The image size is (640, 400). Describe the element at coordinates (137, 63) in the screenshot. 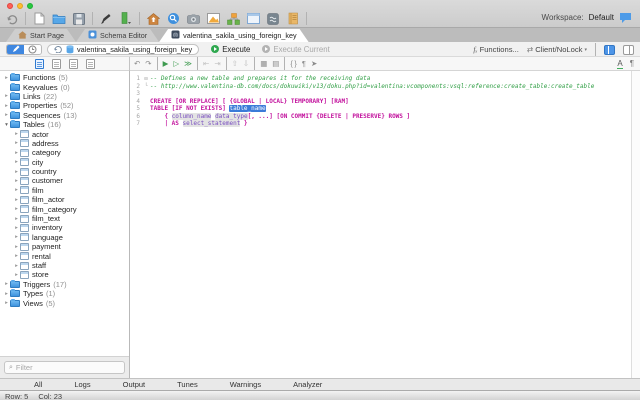

I see `undo-icon: ↶` at that location.